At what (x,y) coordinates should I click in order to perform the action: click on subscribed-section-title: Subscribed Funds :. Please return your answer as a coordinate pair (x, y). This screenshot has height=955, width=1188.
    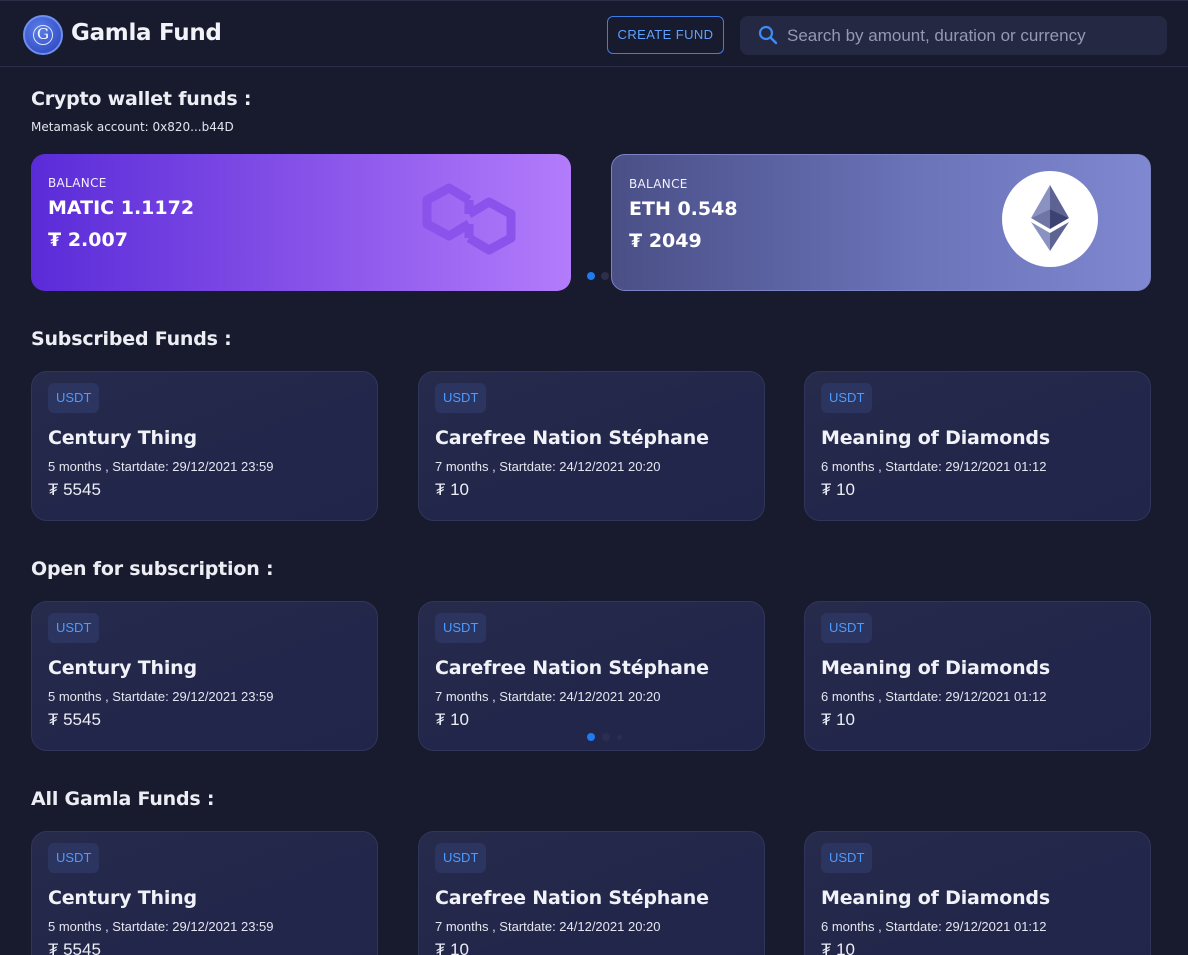
    Looking at the image, I should click on (131, 339).